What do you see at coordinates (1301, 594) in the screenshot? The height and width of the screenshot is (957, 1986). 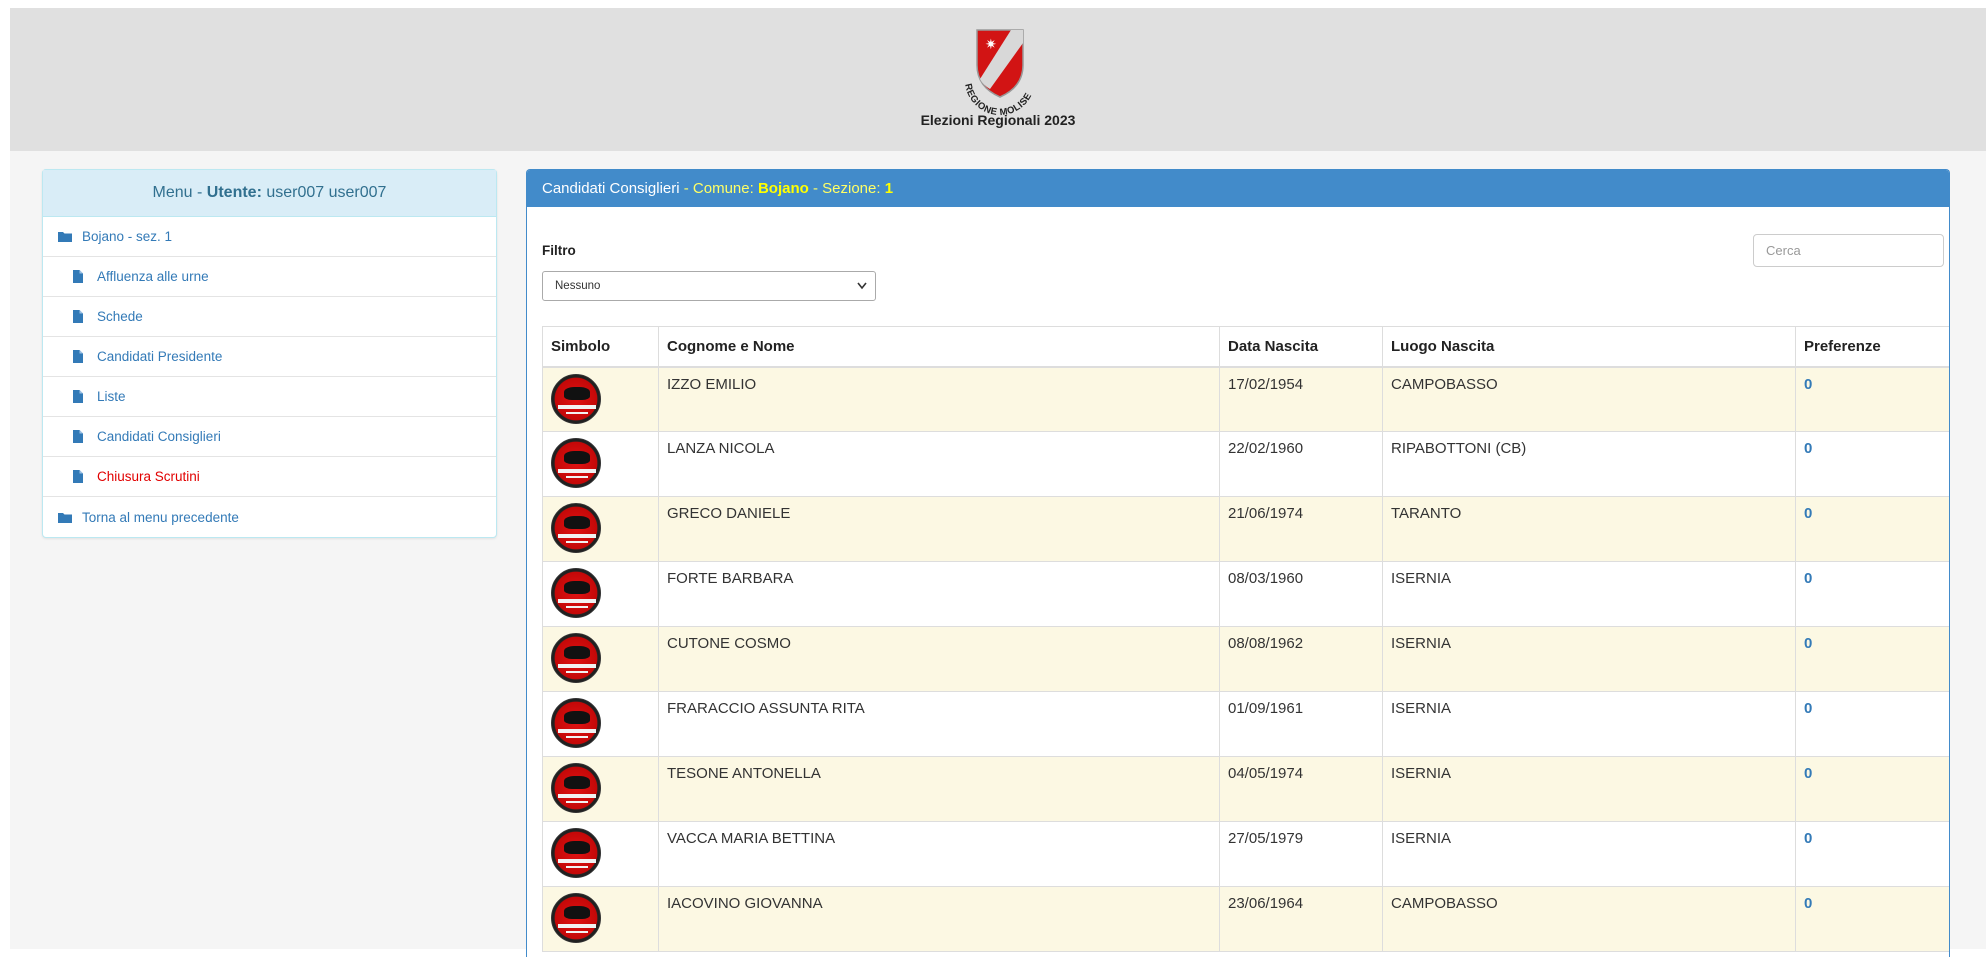 I see `birthdate-cell: 08/03/1960` at bounding box center [1301, 594].